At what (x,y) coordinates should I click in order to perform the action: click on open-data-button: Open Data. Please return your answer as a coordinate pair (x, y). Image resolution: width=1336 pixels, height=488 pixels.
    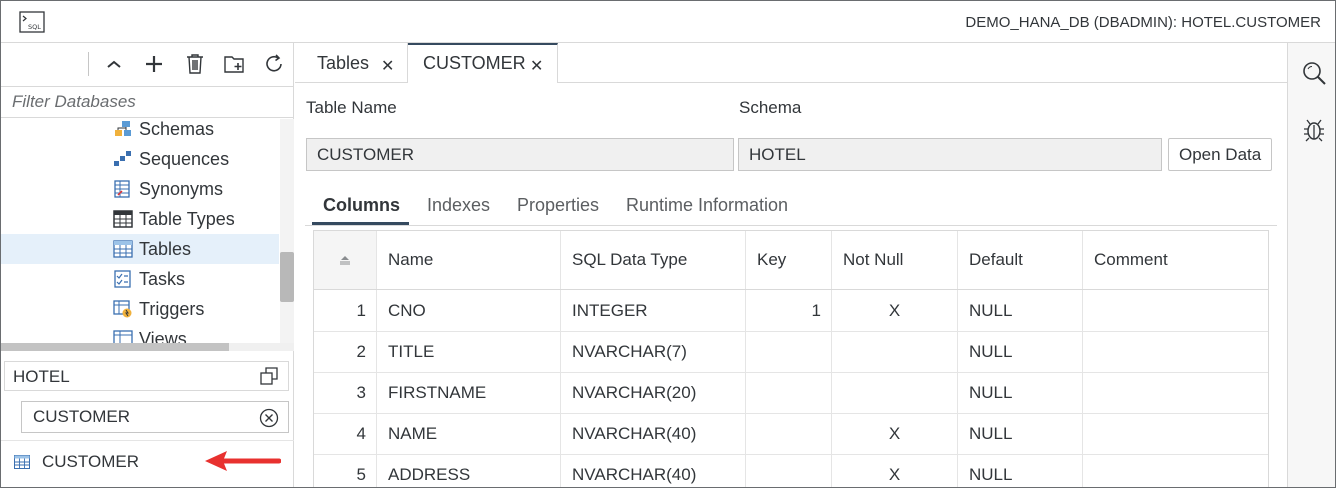
    Looking at the image, I should click on (1220, 154).